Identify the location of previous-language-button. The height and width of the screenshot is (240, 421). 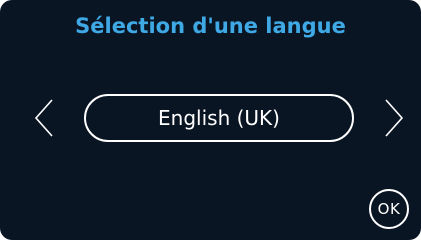
(45, 118).